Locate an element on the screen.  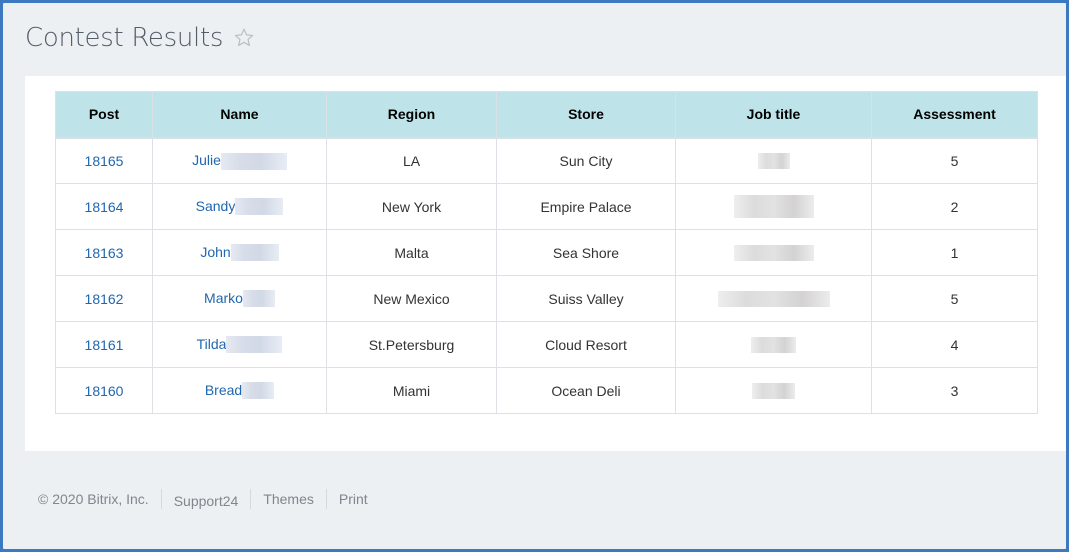
store-cell: Empire Palace is located at coordinates (586, 206).